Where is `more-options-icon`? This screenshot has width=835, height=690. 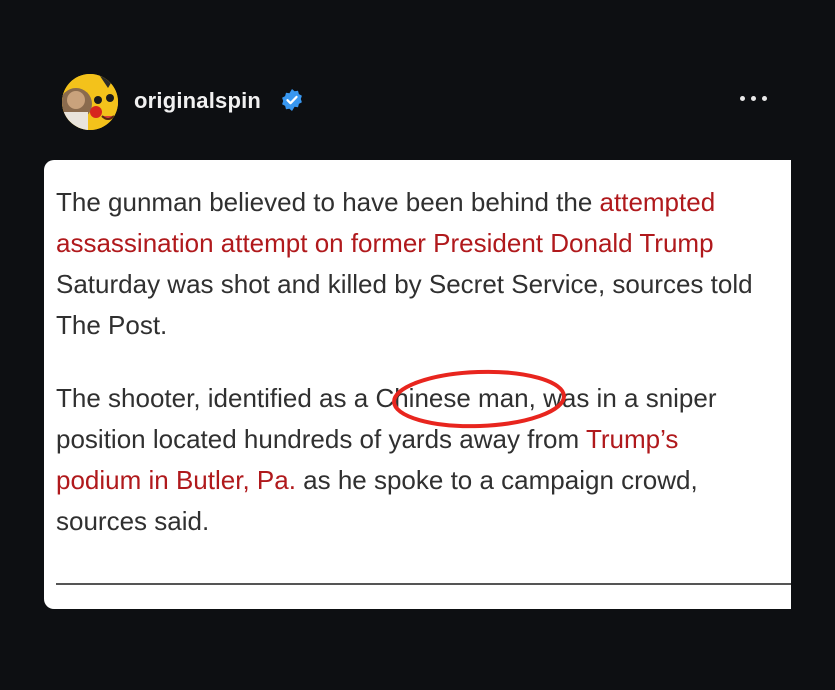
more-options-icon is located at coordinates (754, 98).